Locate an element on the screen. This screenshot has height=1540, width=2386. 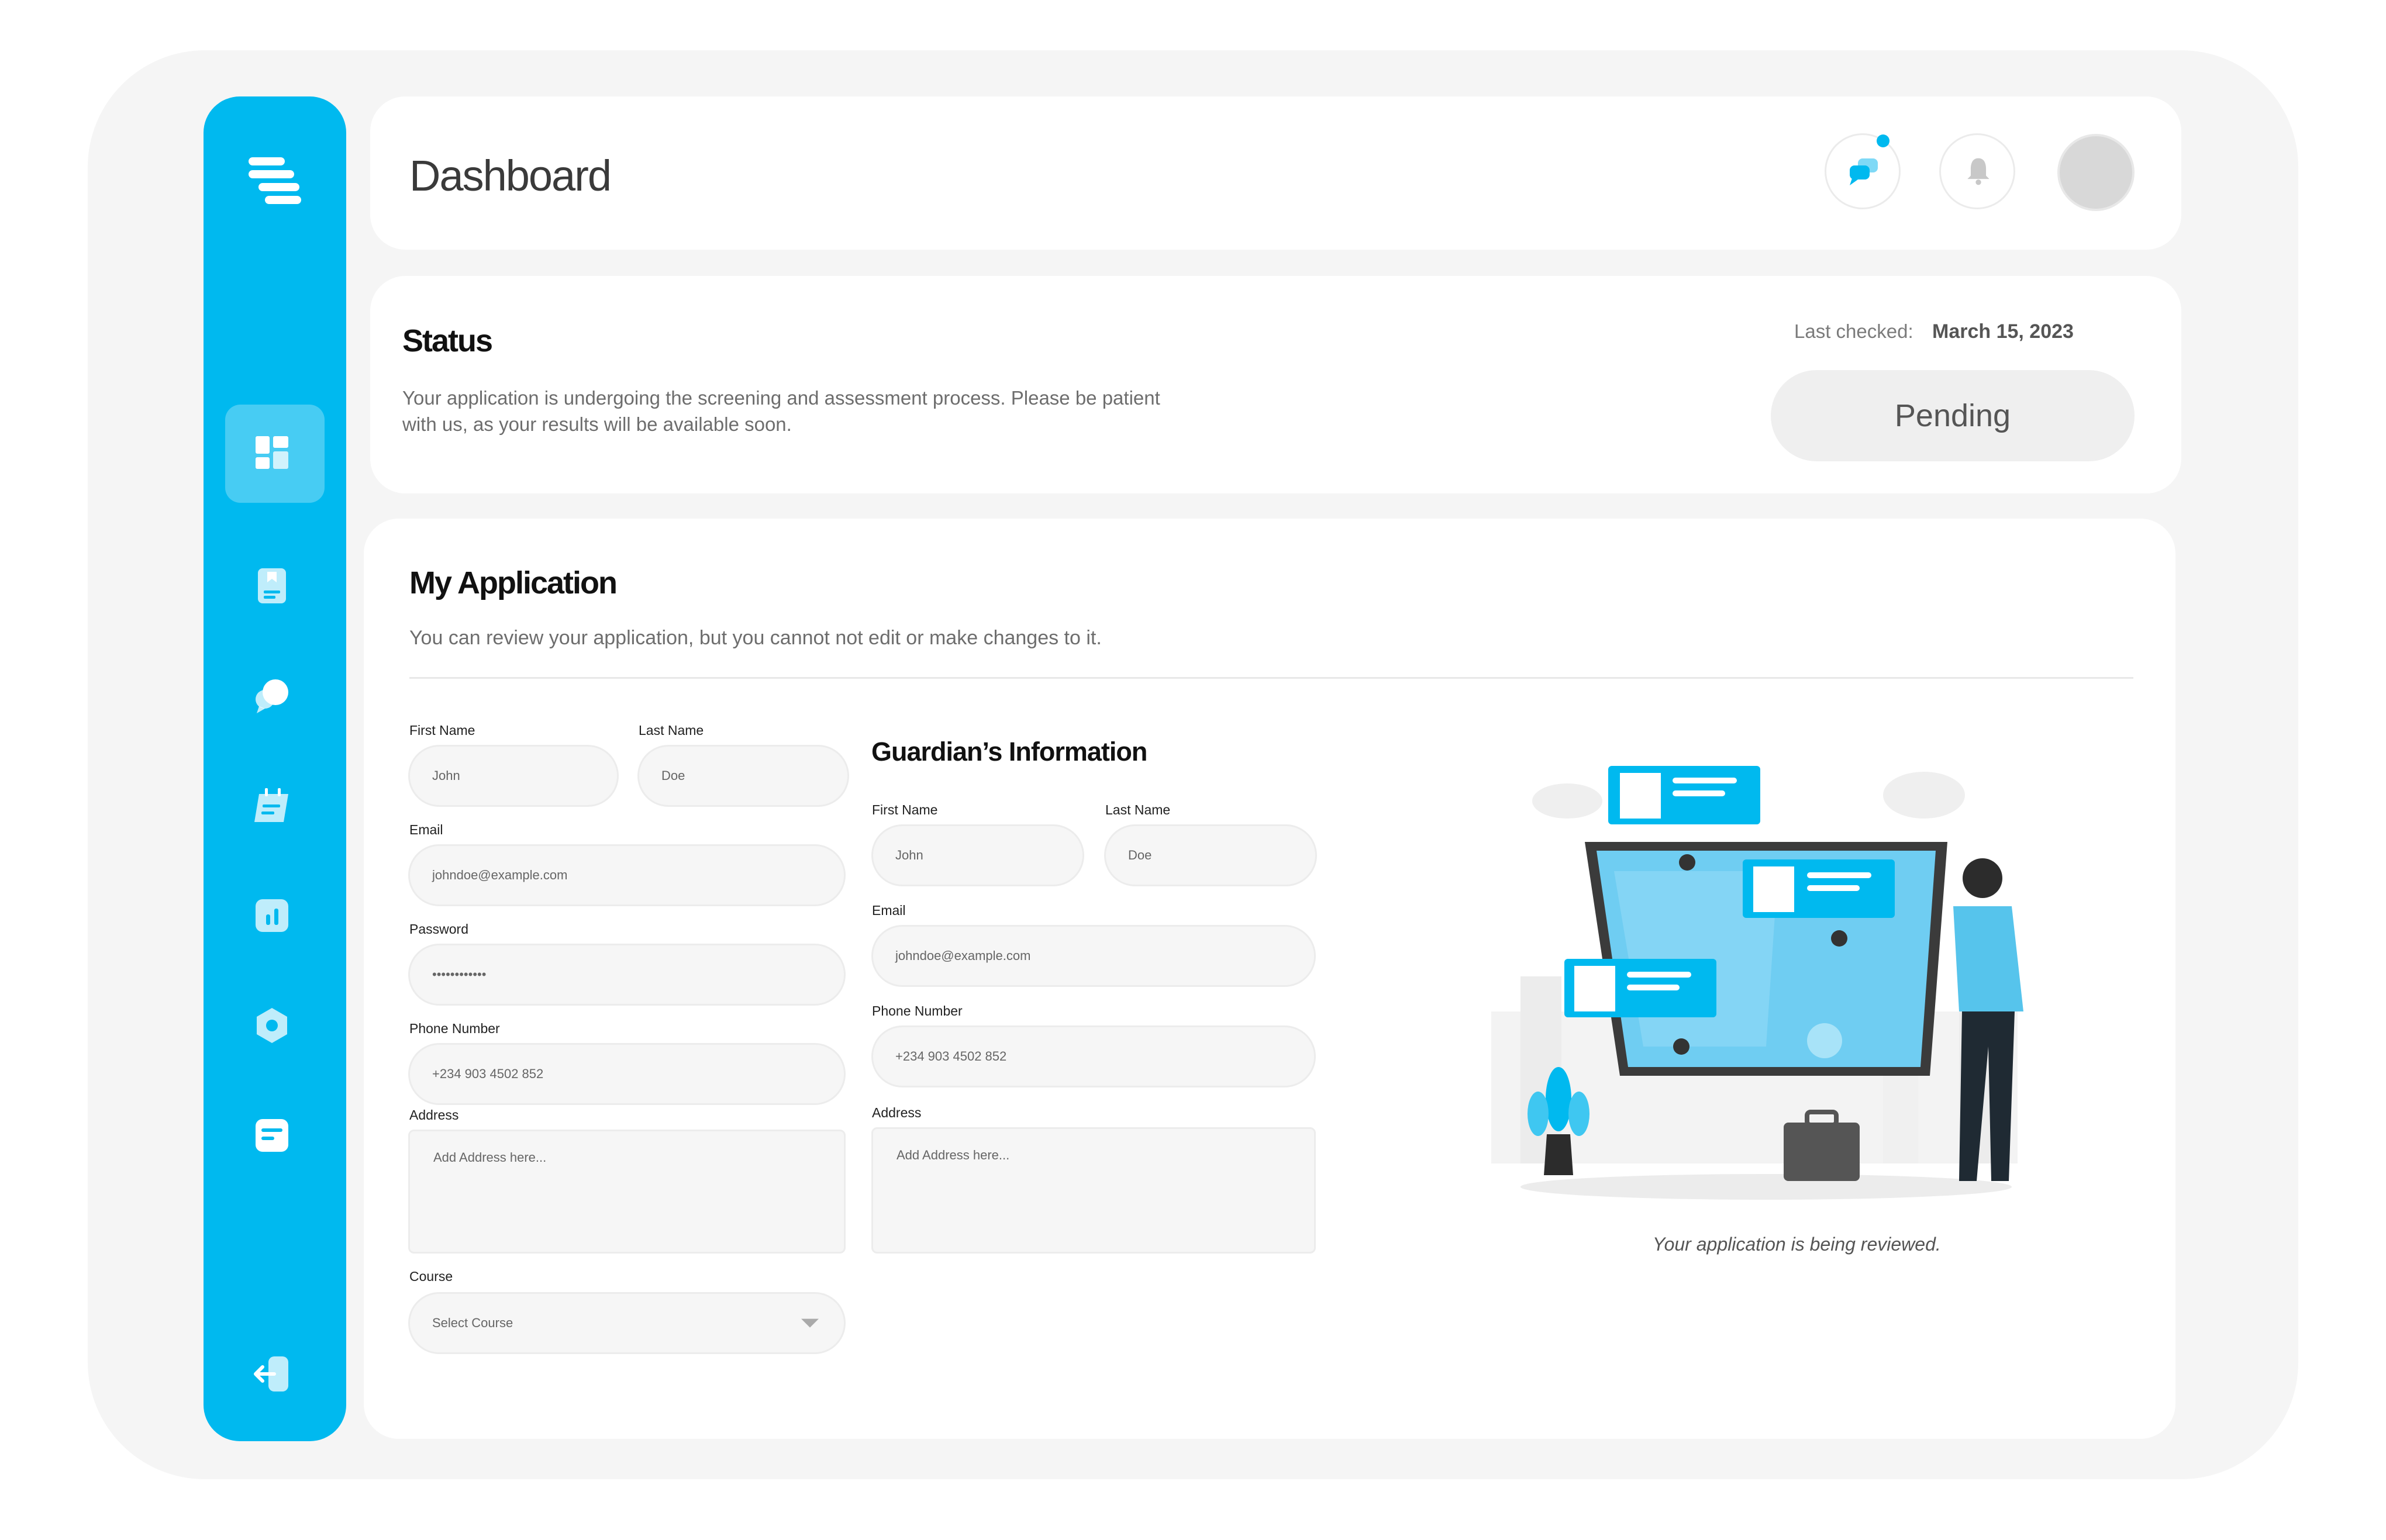
divider is located at coordinates (1271, 678).